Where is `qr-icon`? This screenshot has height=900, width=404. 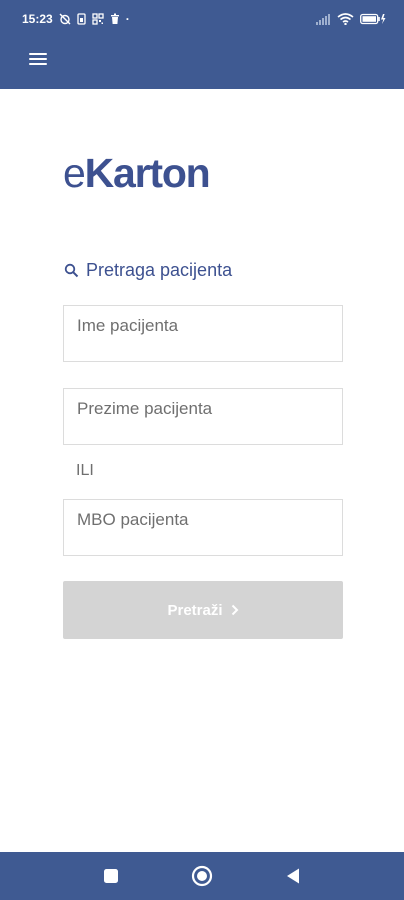
qr-icon is located at coordinates (98, 19).